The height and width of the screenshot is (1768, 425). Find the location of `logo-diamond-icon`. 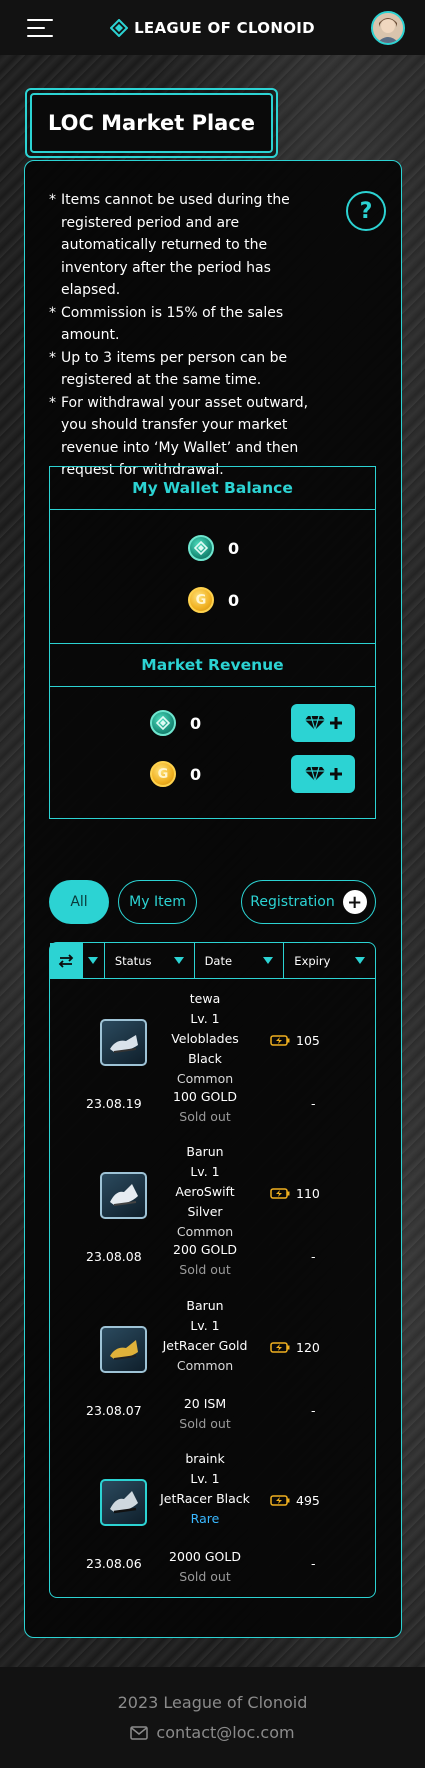

logo-diamond-icon is located at coordinates (119, 27).